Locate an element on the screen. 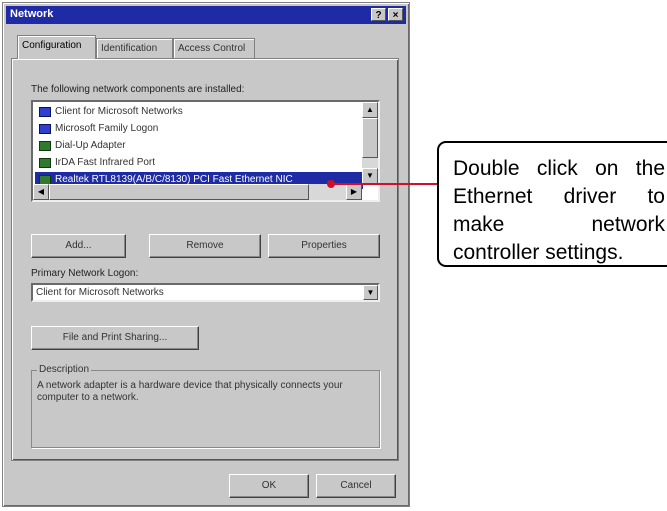  connector-dot is located at coordinates (331, 184).